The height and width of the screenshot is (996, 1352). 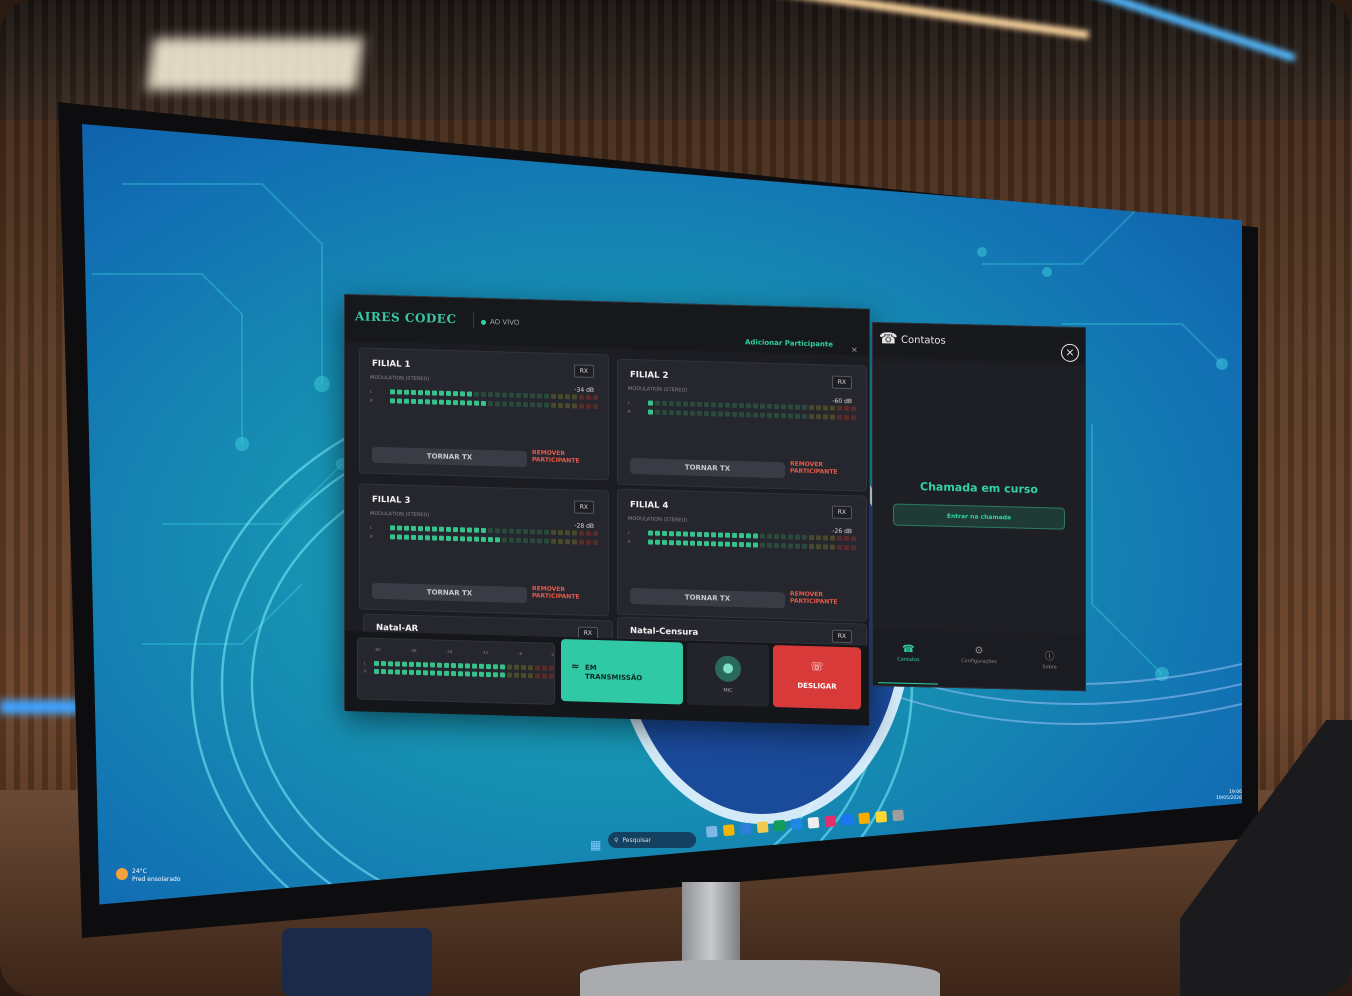 What do you see at coordinates (779, 825) in the screenshot?
I see `edge-icon` at bounding box center [779, 825].